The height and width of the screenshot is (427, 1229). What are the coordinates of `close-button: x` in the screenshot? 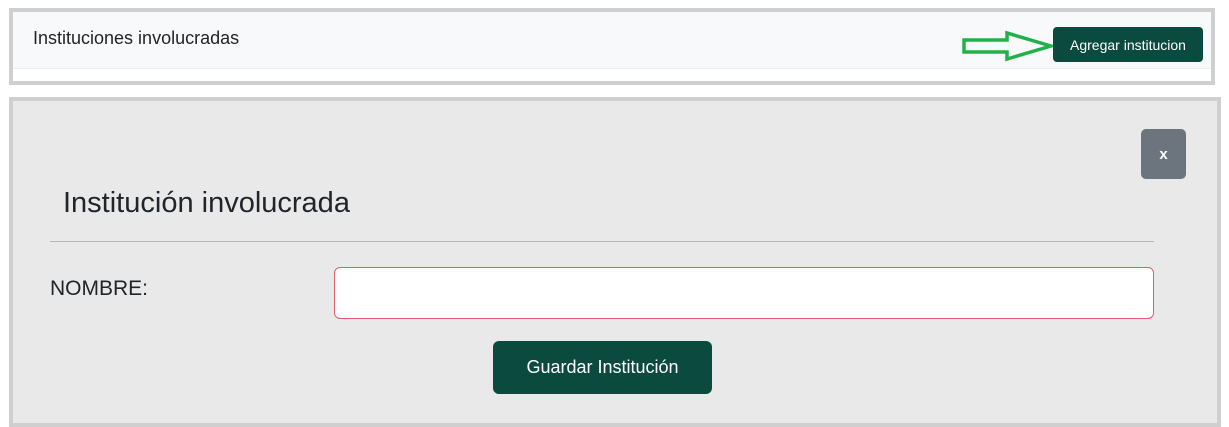 It's located at (1163, 154).